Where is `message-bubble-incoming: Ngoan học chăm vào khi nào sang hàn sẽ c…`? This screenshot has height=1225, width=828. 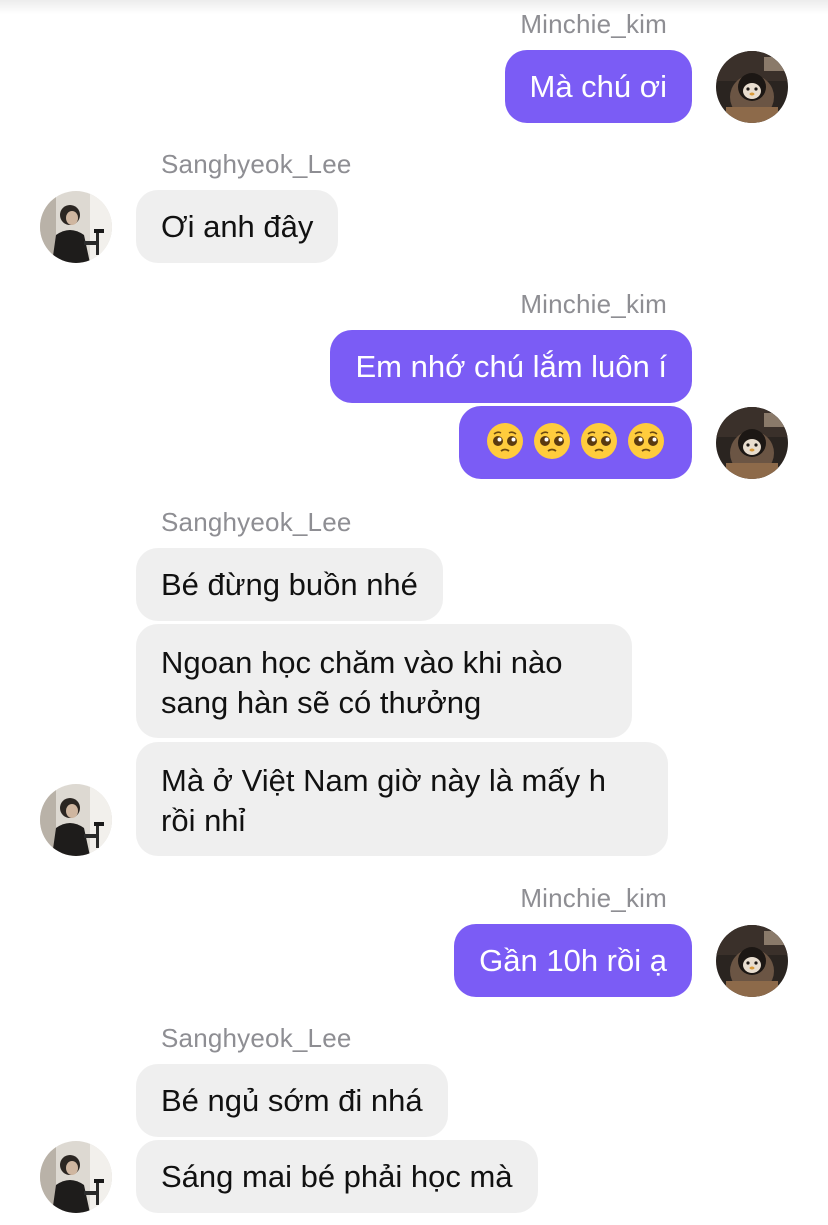 message-bubble-incoming: Ngoan học chăm vào khi nào sang hàn sẽ c… is located at coordinates (384, 681).